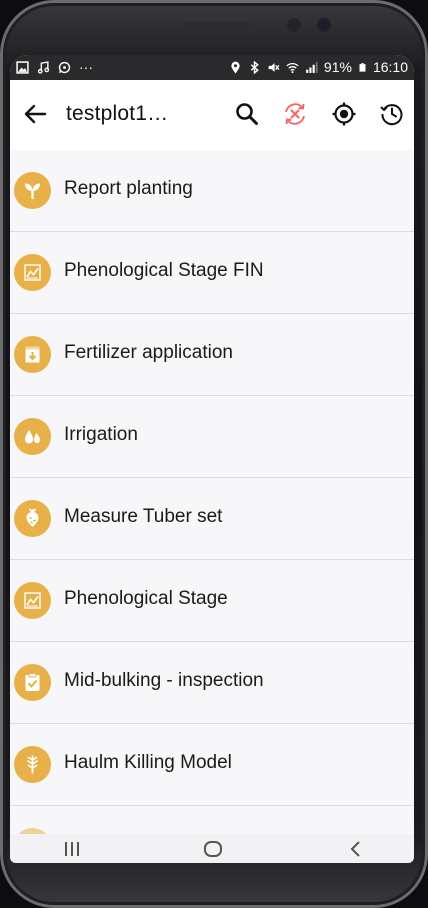 This screenshot has width=428, height=908. I want to click on fertilizer-box-icon, so click(32, 354).